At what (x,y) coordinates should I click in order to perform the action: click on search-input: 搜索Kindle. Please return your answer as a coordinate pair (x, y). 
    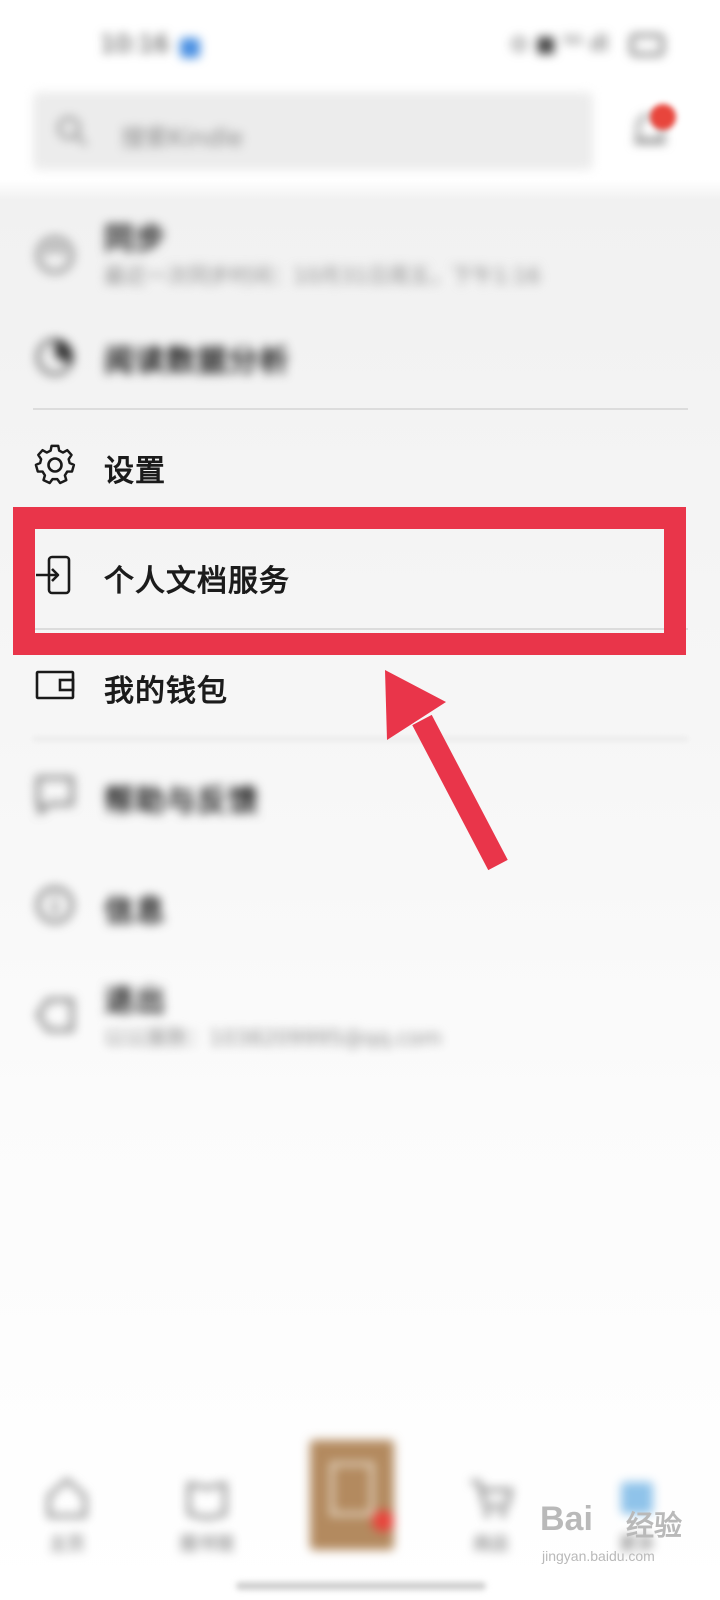
    Looking at the image, I should click on (313, 131).